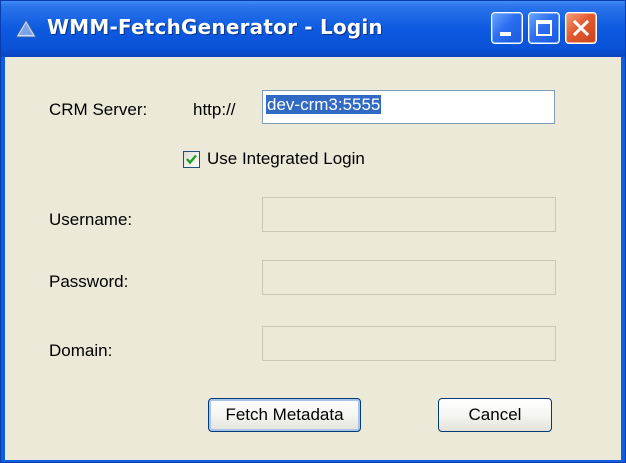  I want to click on crm-server-value: dev-crm3:5555, so click(324, 104).